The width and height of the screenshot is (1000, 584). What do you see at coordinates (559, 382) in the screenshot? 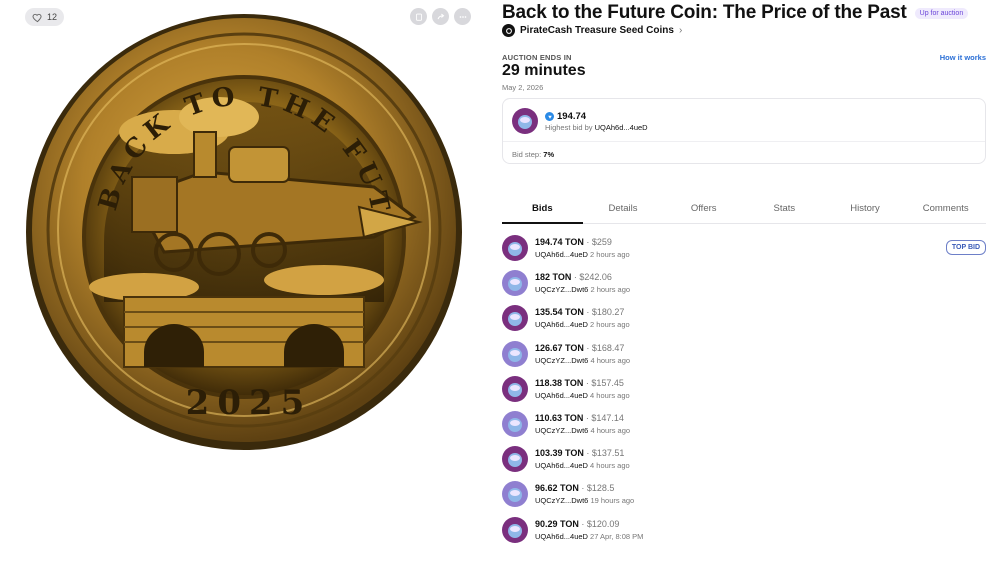
I see `bid-amount: 118.38 TON` at bounding box center [559, 382].